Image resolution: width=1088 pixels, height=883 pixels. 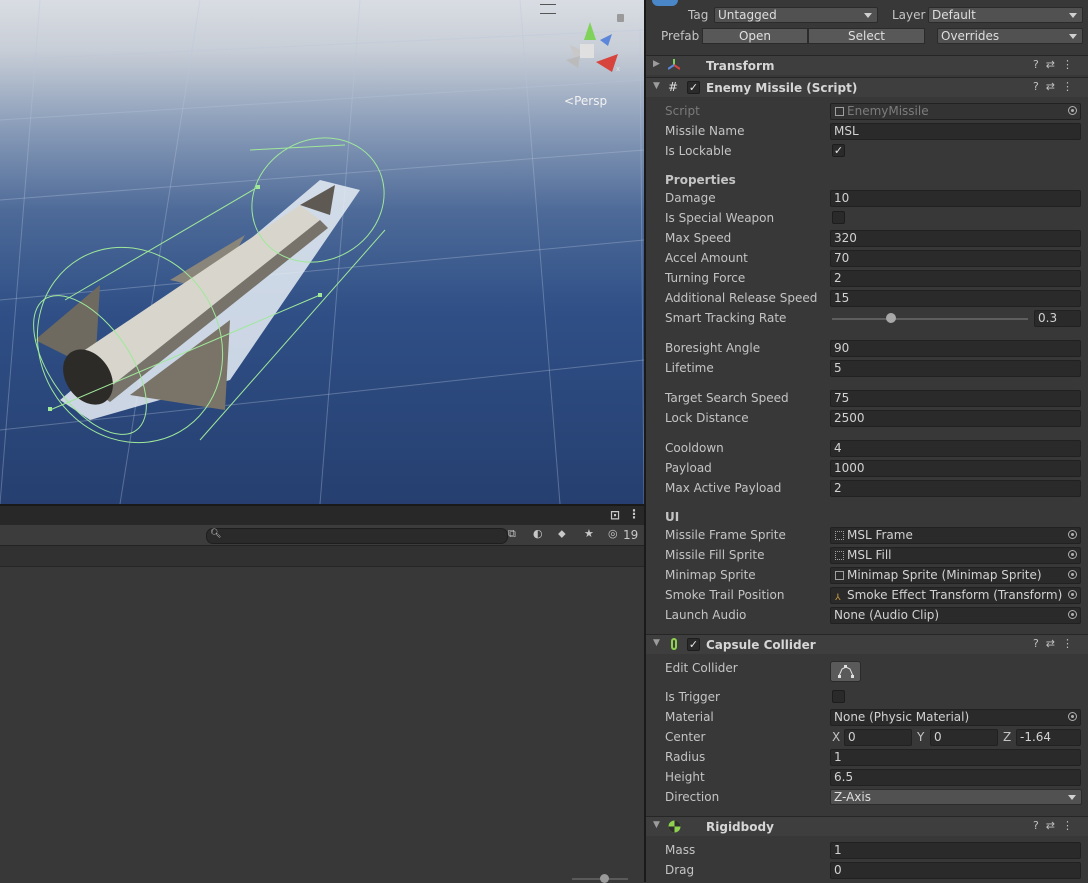 What do you see at coordinates (1057, 318) in the screenshot?
I see `tracking-rate-input: 0.3` at bounding box center [1057, 318].